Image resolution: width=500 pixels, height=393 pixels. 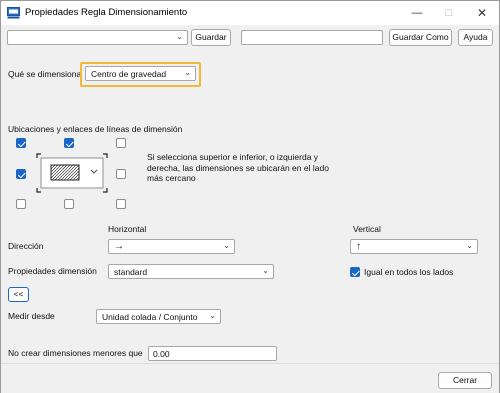 I want to click on measure-from-value: Unidad colada / Conjunto, so click(x=150, y=317).